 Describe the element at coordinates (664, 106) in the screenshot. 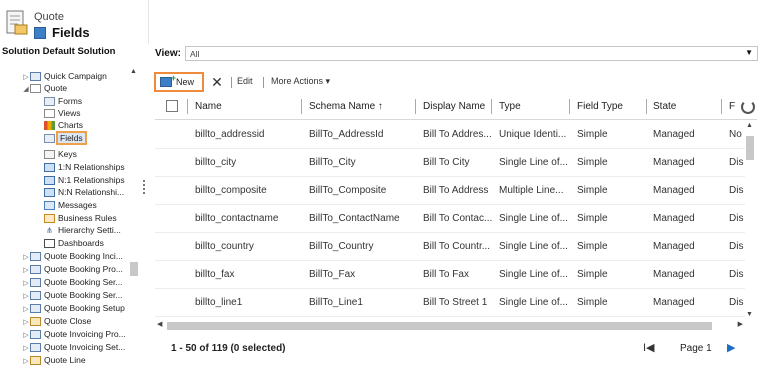

I see `column-header-state: State` at that location.